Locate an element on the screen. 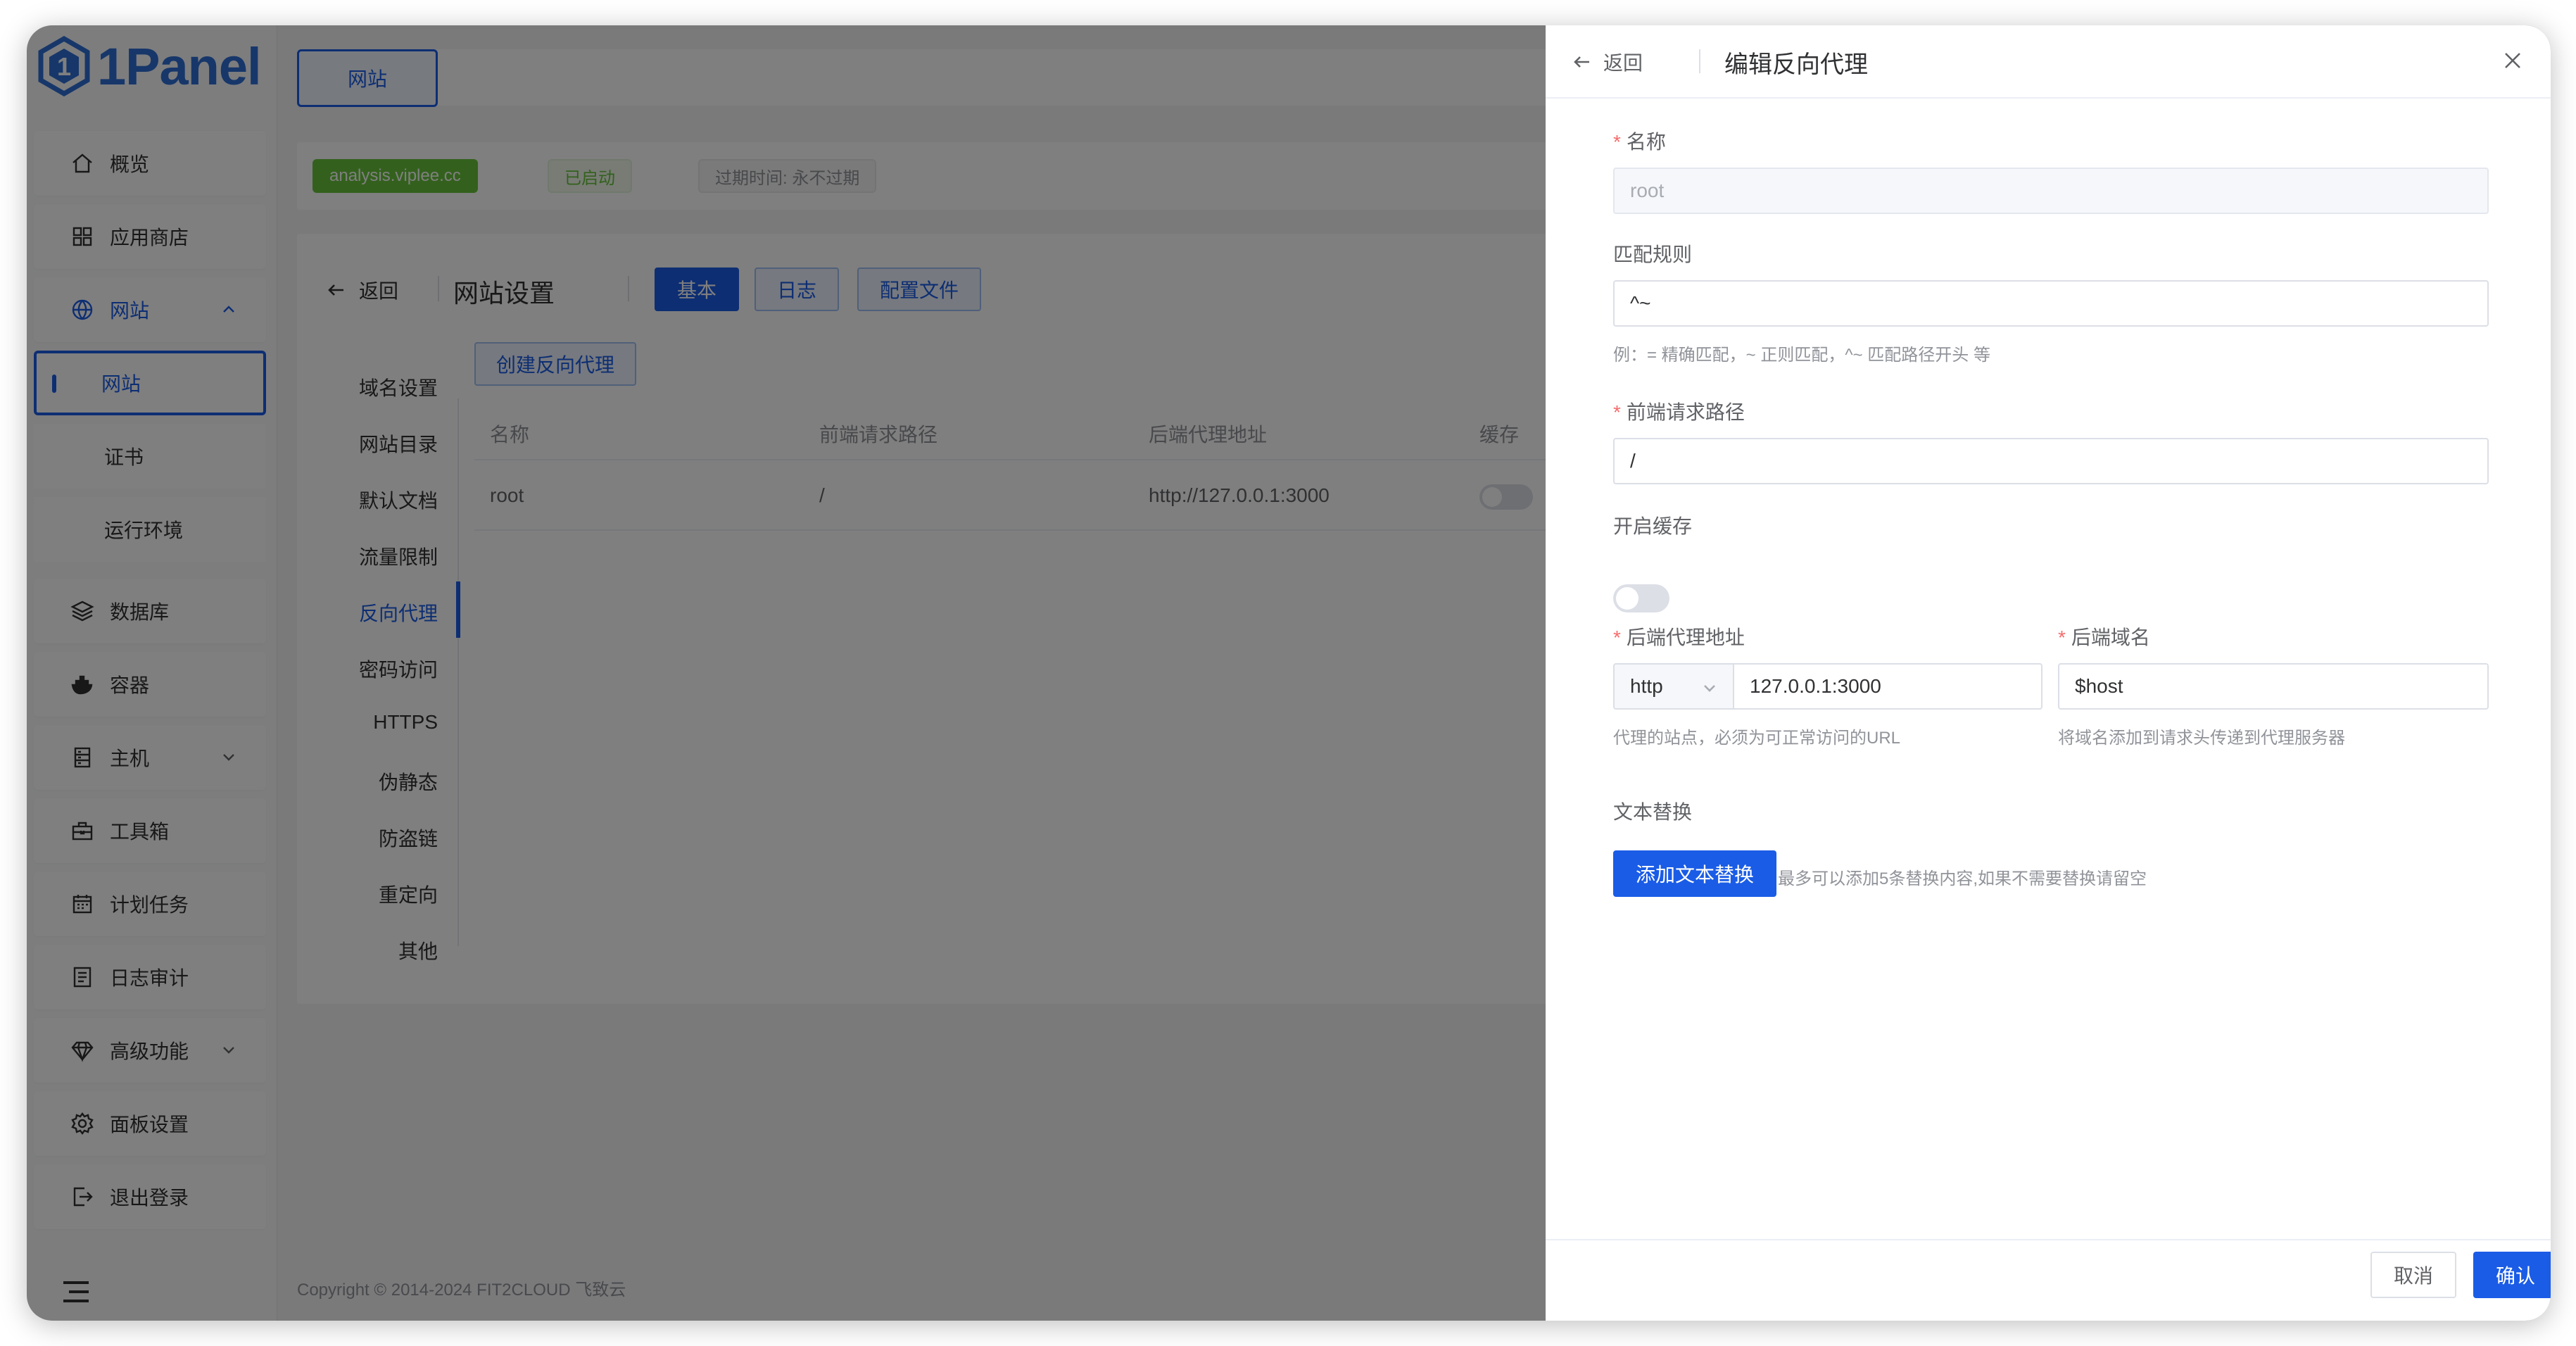 The width and height of the screenshot is (2576, 1346). backend-host-label: * 后端域名 is located at coordinates (2104, 637).